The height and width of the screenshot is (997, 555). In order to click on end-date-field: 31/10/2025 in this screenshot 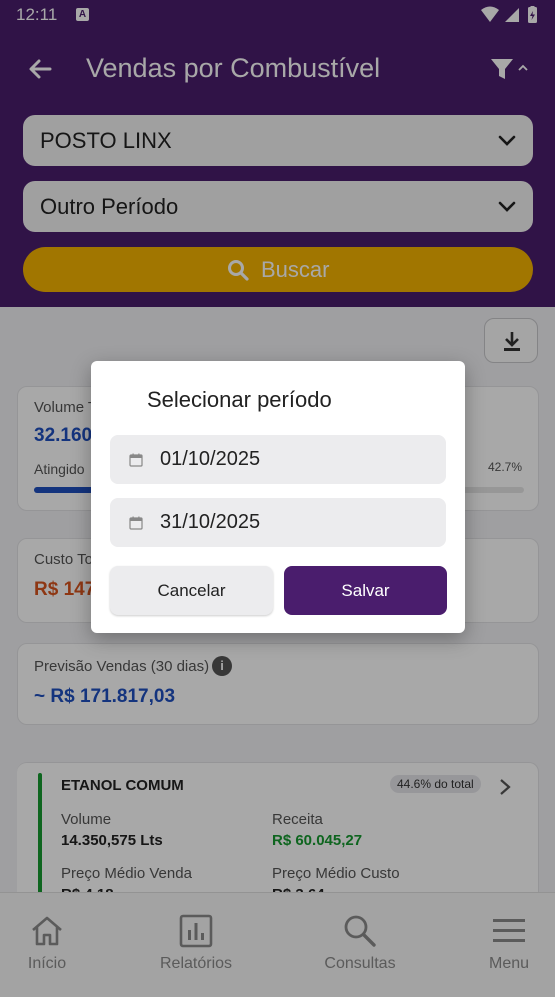, I will do `click(278, 522)`.